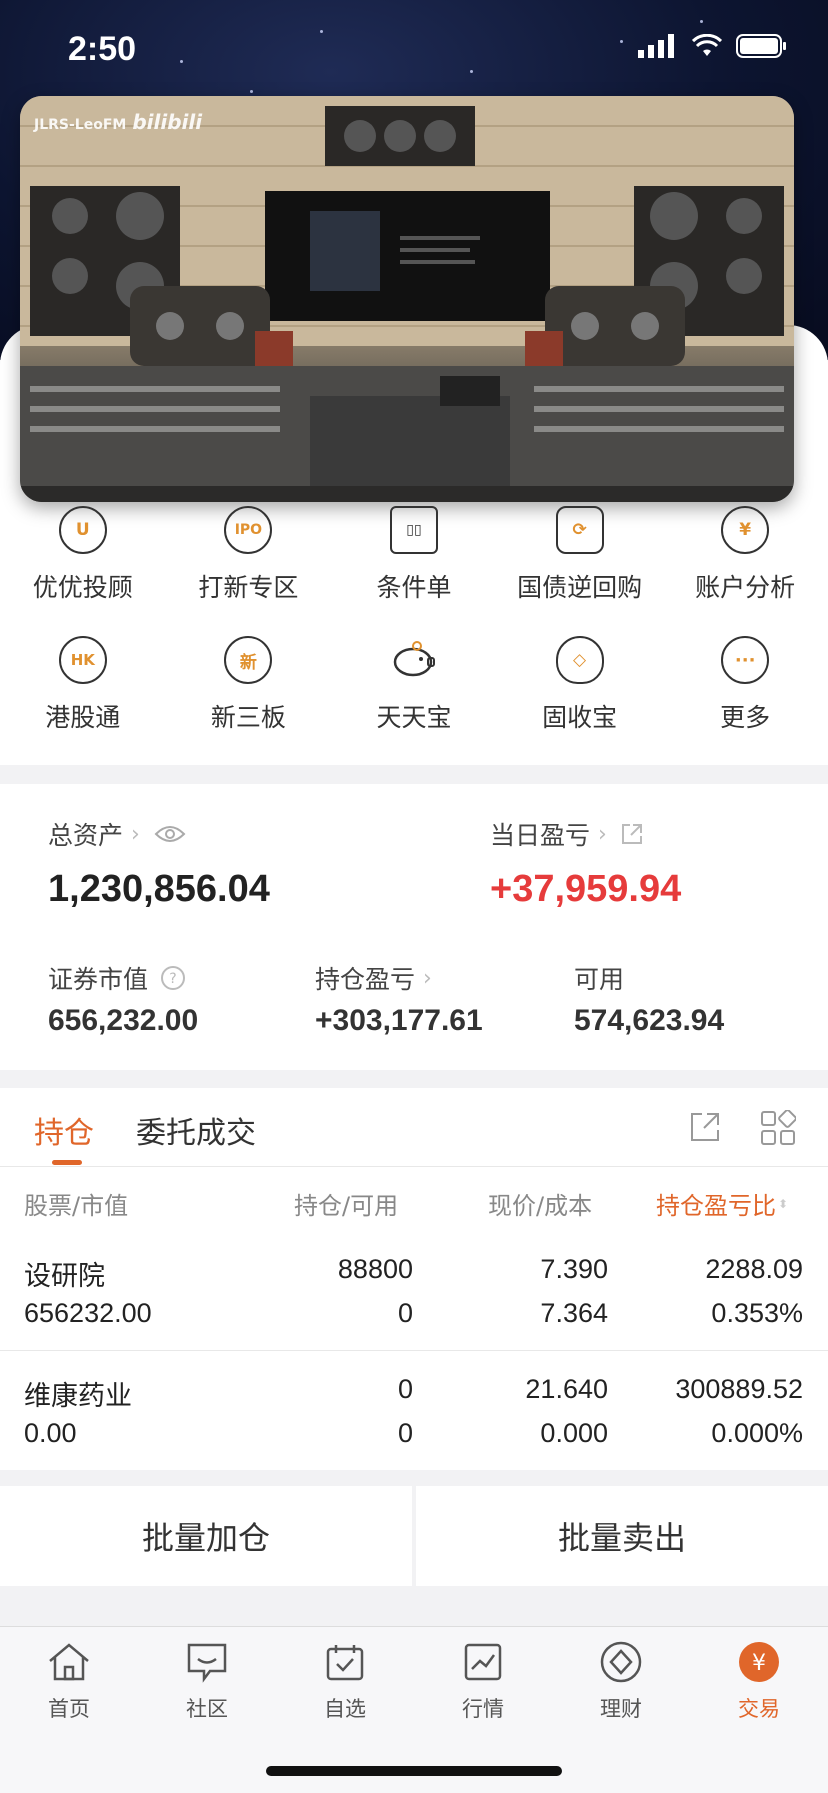 The image size is (828, 1793). Describe the element at coordinates (622, 1536) in the screenshot. I see `batch-sell-button: 批量卖出` at that location.